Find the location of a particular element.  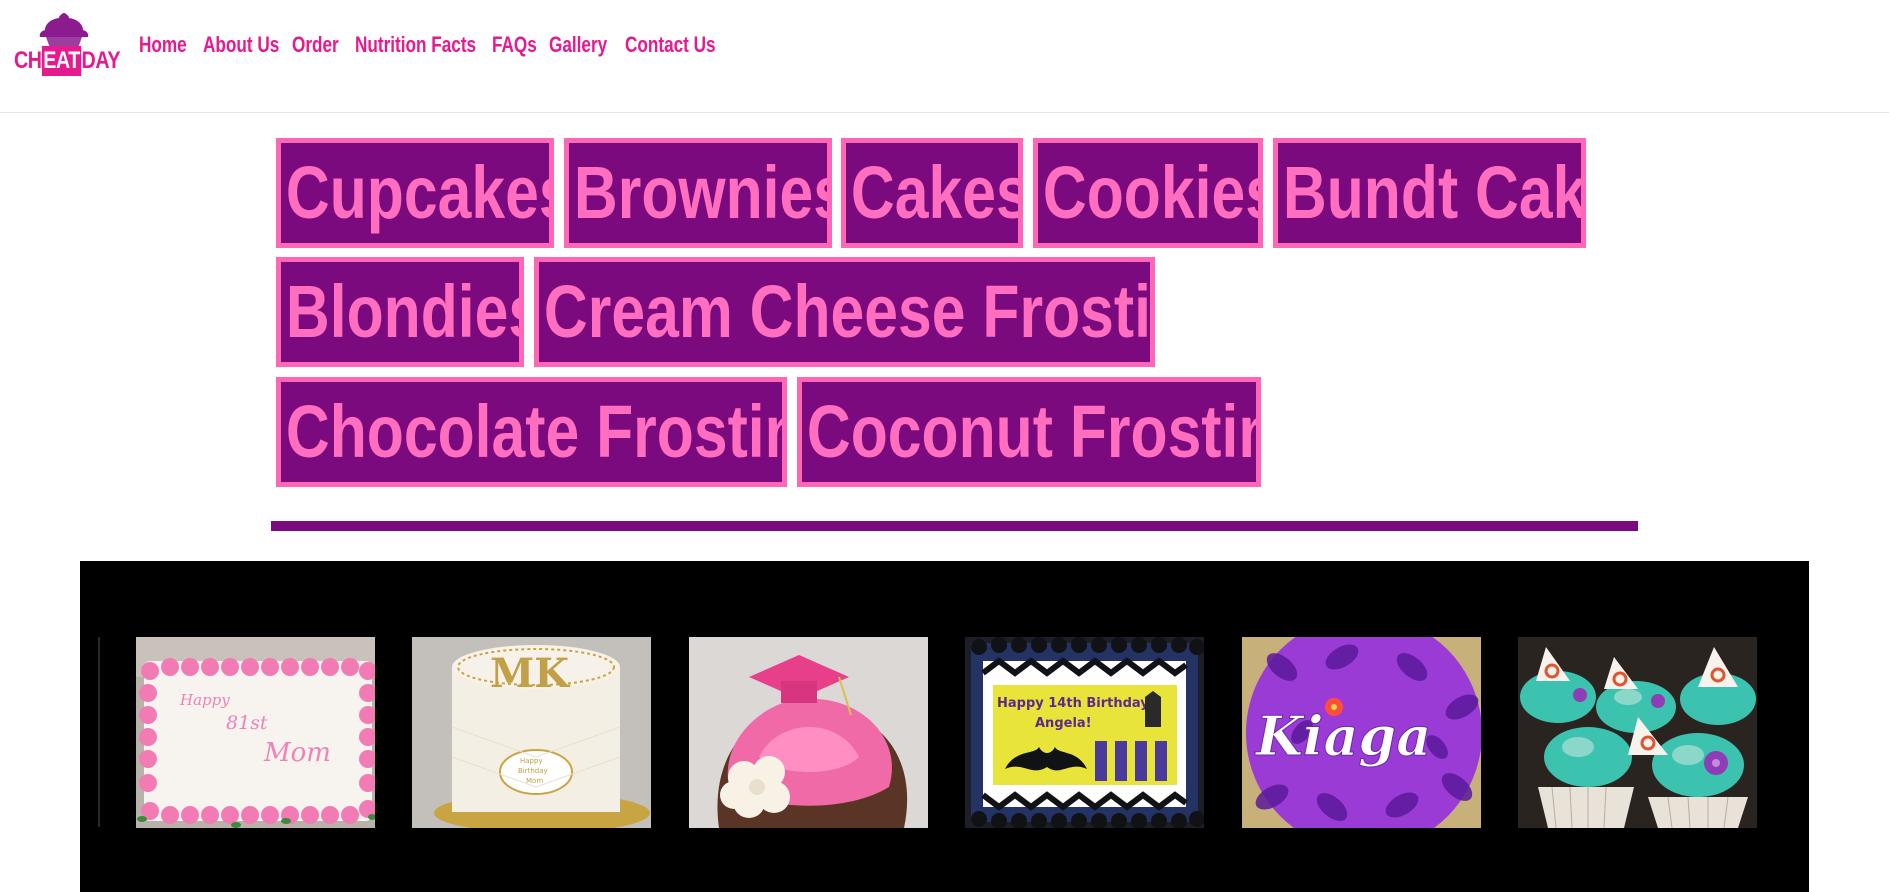

nav-nutrition-facts: Nutrition Facts is located at coordinates (415, 45).